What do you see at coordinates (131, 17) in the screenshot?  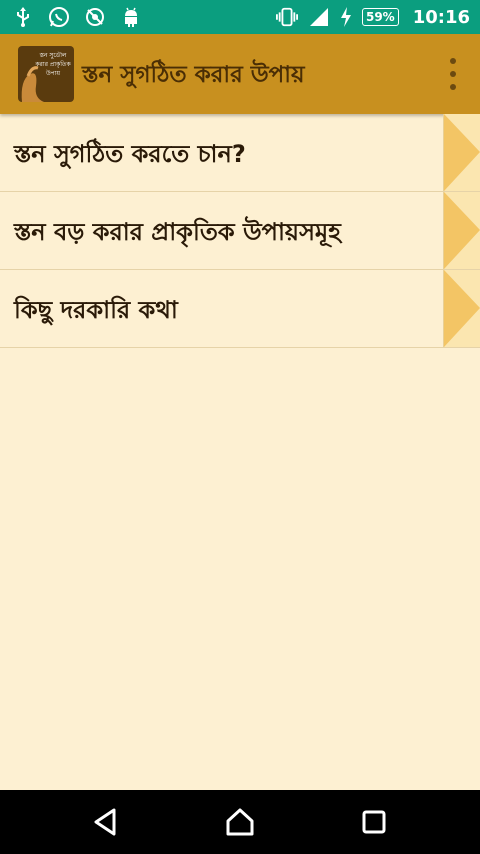 I see `android-debug-icon` at bounding box center [131, 17].